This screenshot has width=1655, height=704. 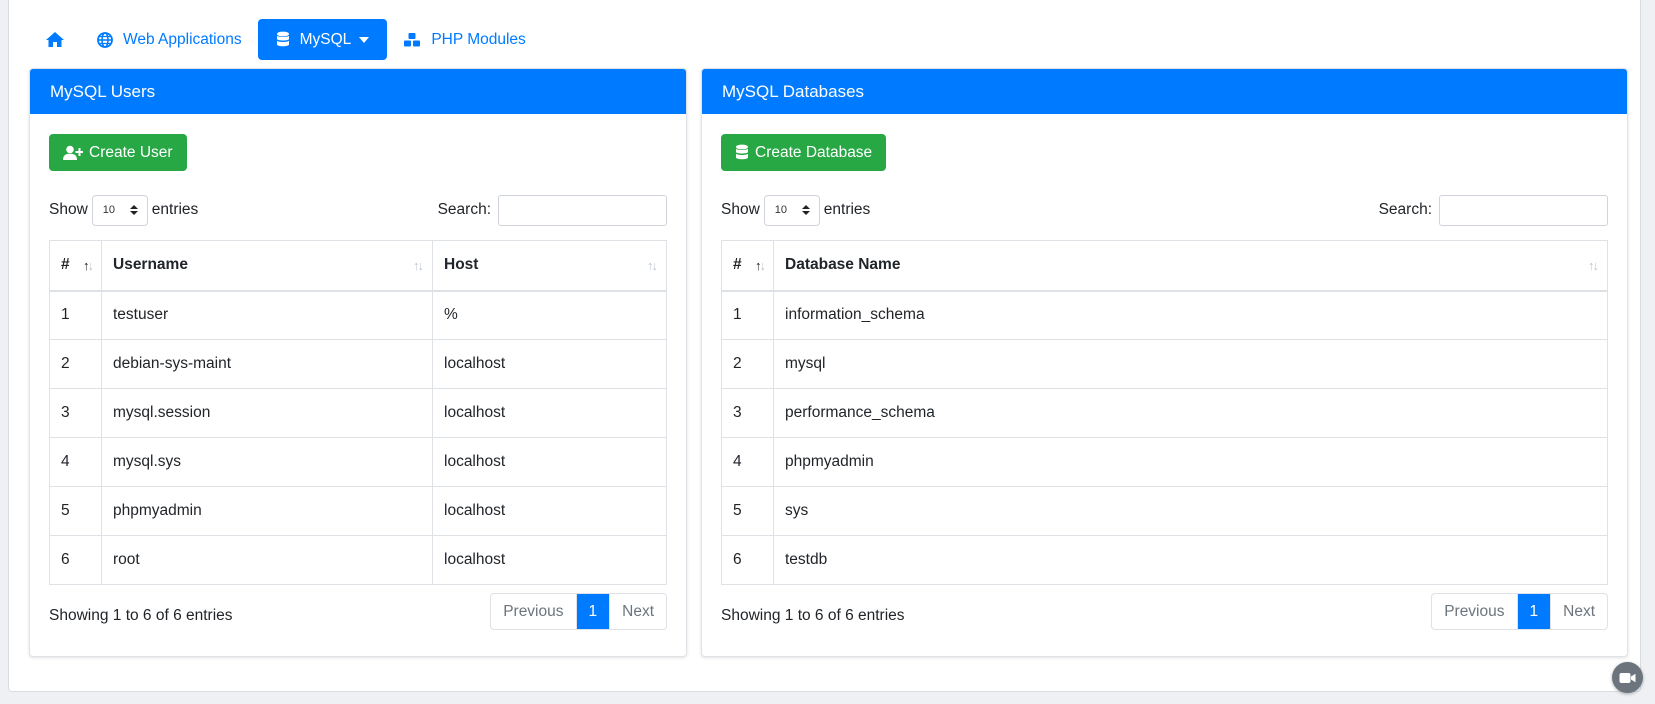 I want to click on table-cell: root, so click(x=267, y=560).